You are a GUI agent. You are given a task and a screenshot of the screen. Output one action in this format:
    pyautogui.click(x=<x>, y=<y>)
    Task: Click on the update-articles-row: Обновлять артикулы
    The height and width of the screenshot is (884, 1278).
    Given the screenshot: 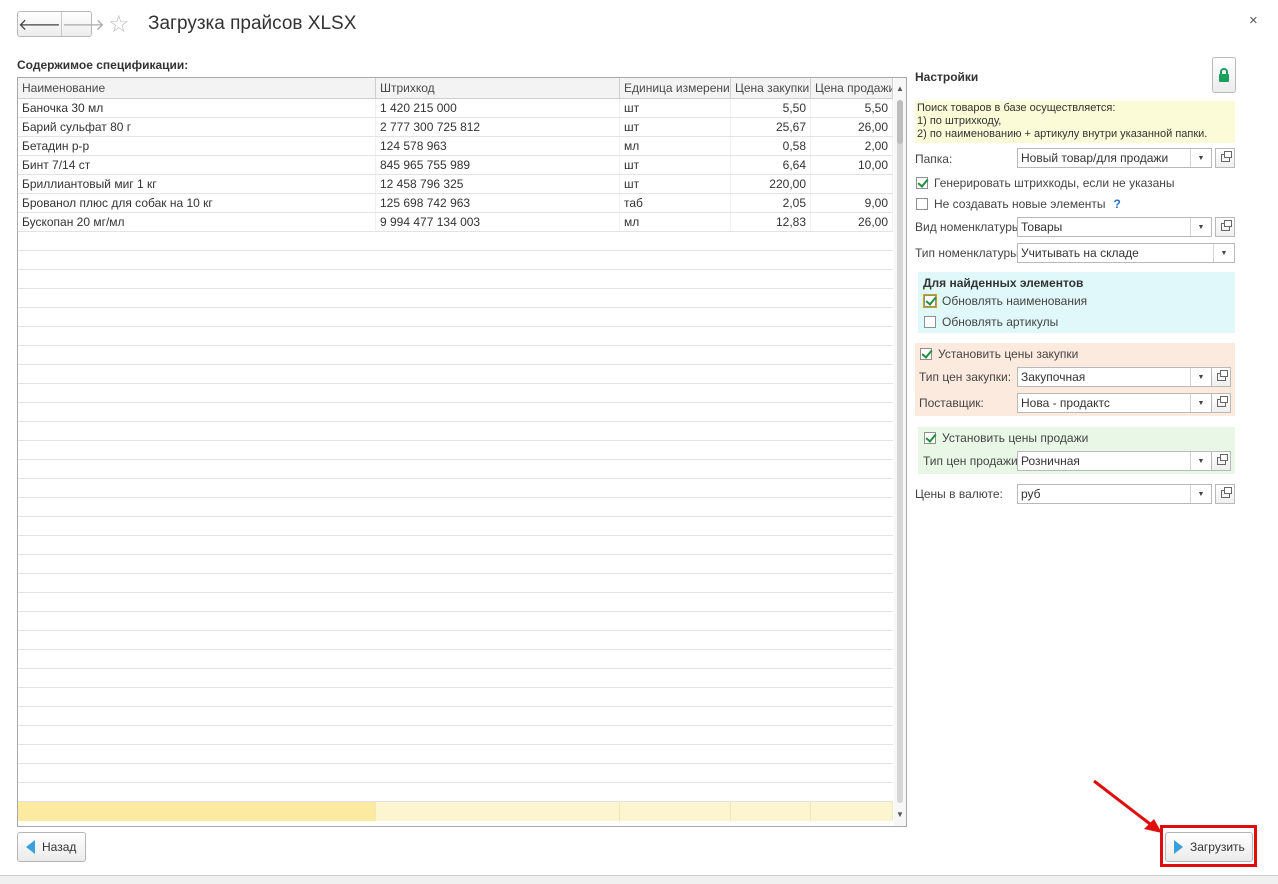 What is the action you would take?
    pyautogui.click(x=991, y=322)
    